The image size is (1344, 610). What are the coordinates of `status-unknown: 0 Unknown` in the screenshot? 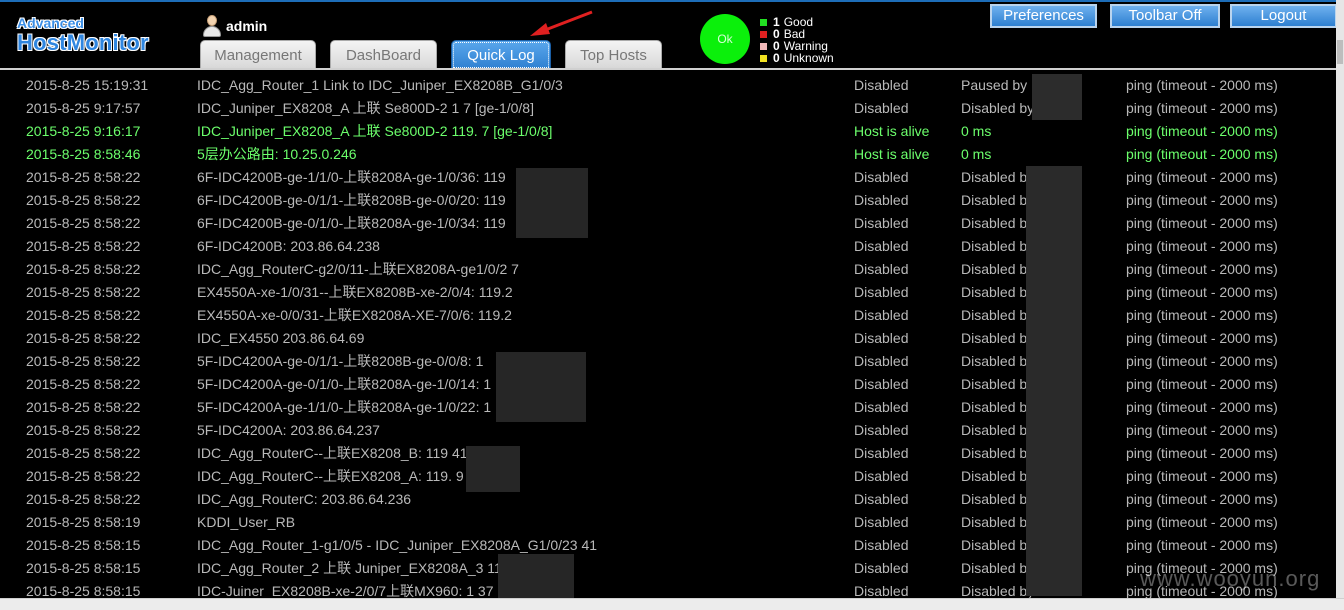 It's located at (797, 58).